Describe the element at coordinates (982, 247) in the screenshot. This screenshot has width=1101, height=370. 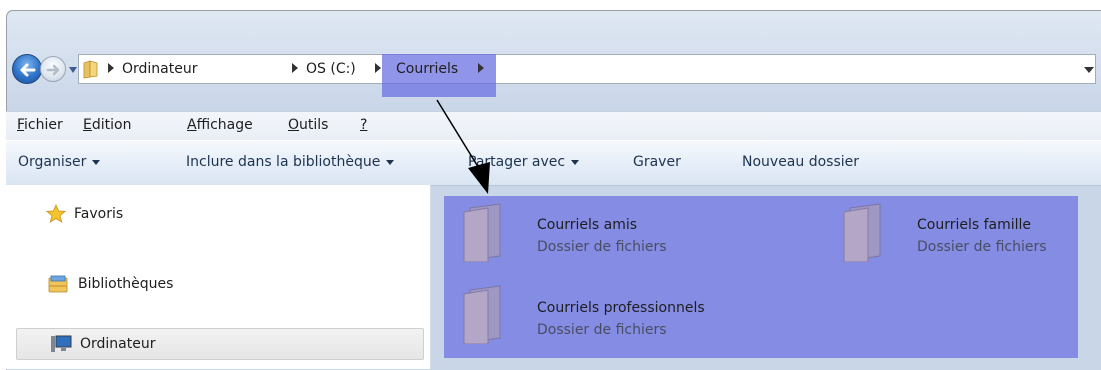
I see `folder-type-family: Dossier de fichiers` at that location.